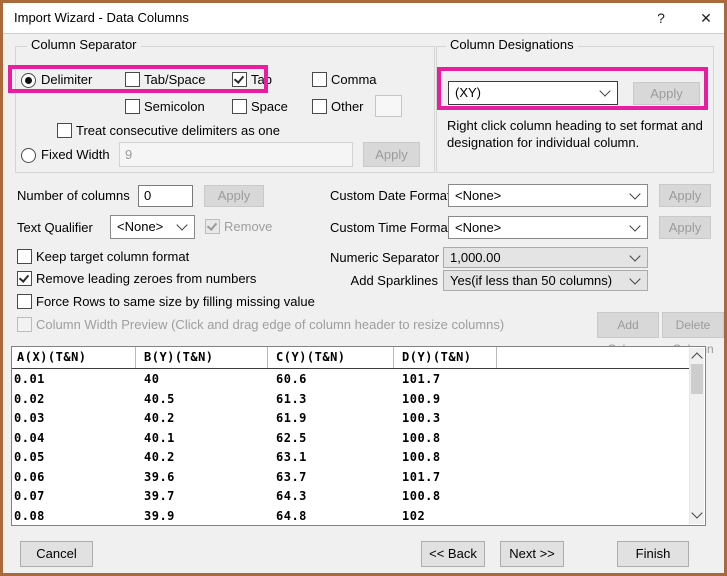 This screenshot has height=576, width=727. Describe the element at coordinates (261, 80) in the screenshot. I see `tab-checkbox-label: Tab` at that location.